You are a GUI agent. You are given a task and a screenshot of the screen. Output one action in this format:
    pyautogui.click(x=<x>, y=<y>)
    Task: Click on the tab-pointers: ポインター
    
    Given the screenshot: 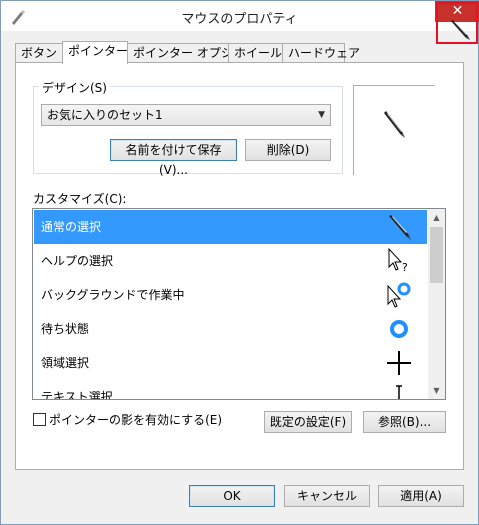 What is the action you would take?
    pyautogui.click(x=95, y=52)
    